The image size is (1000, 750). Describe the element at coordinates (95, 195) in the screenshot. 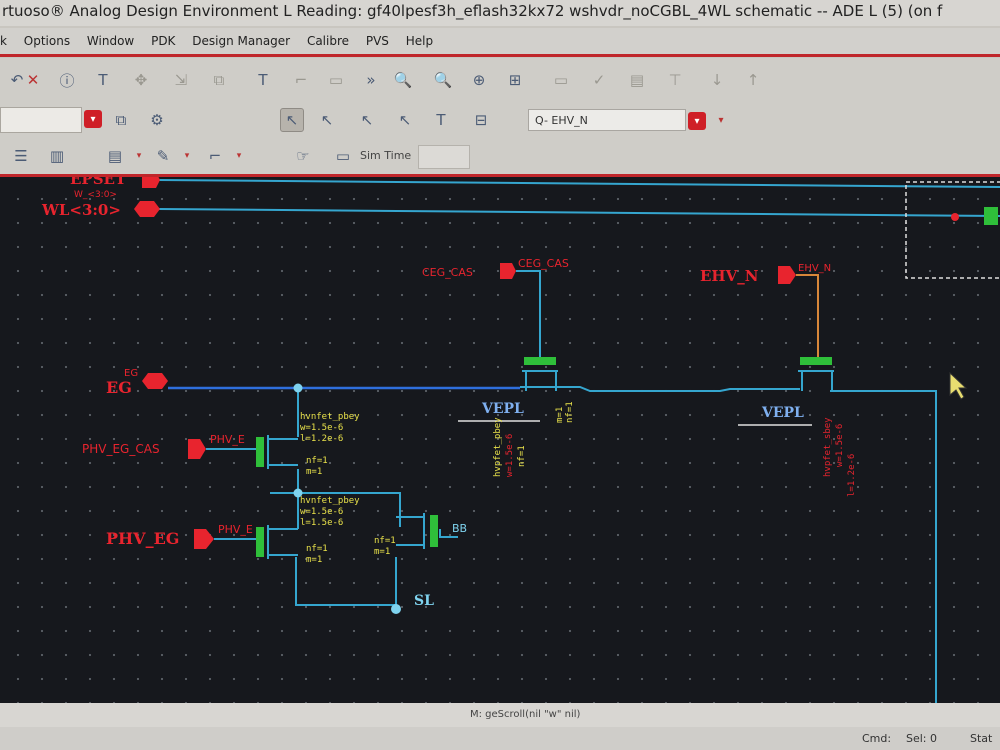

I see `svg-text: W_<3:0>` at that location.